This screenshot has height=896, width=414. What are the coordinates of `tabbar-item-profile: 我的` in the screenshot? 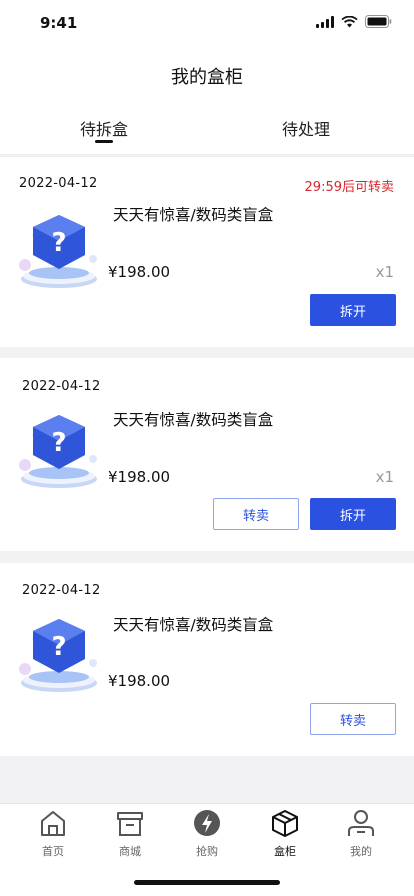 It's located at (361, 833).